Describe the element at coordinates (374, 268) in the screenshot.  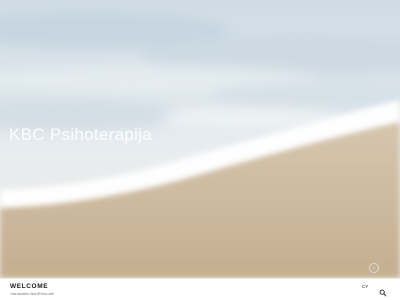
I see `chevron-down-icon: ⌄` at that location.